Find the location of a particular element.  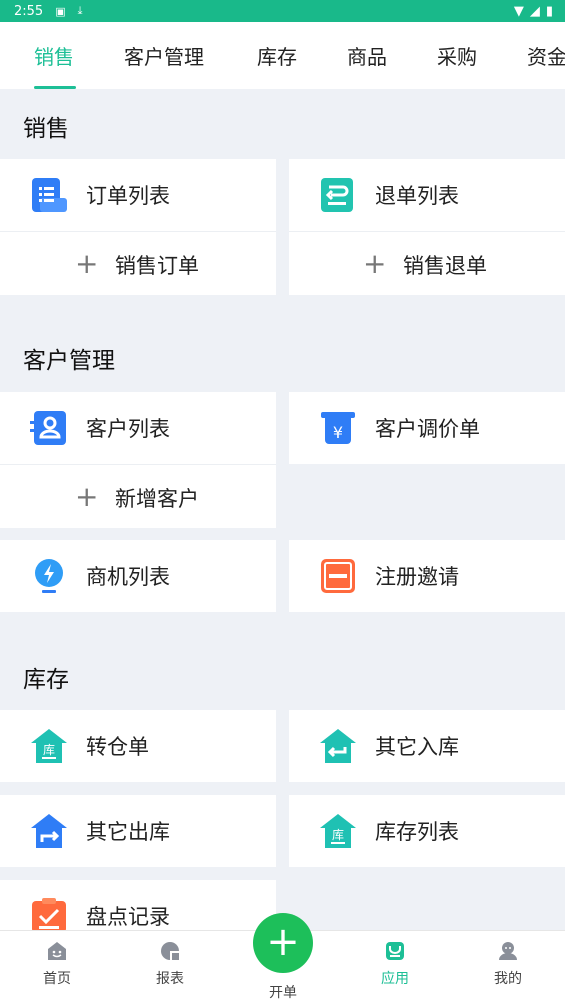

profile-icon is located at coordinates (508, 951).